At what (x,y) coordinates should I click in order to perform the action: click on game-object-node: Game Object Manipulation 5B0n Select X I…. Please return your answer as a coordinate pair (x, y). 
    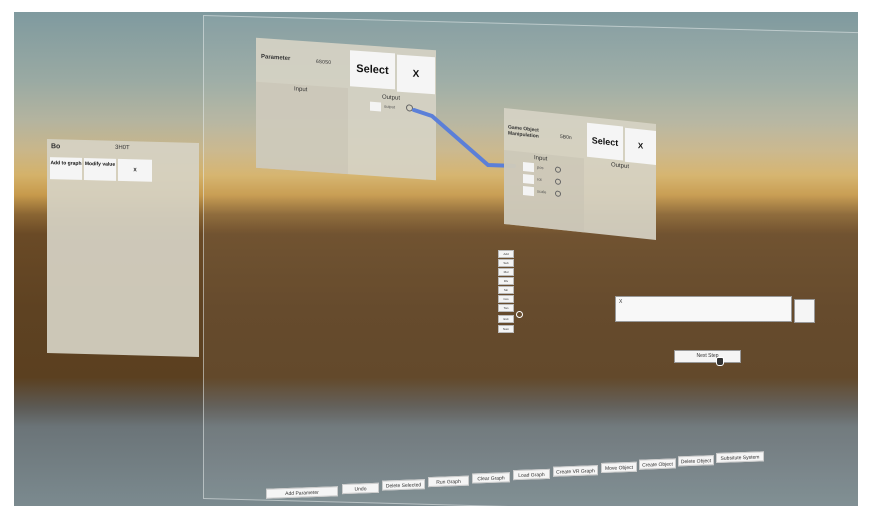
    Looking at the image, I should click on (580, 174).